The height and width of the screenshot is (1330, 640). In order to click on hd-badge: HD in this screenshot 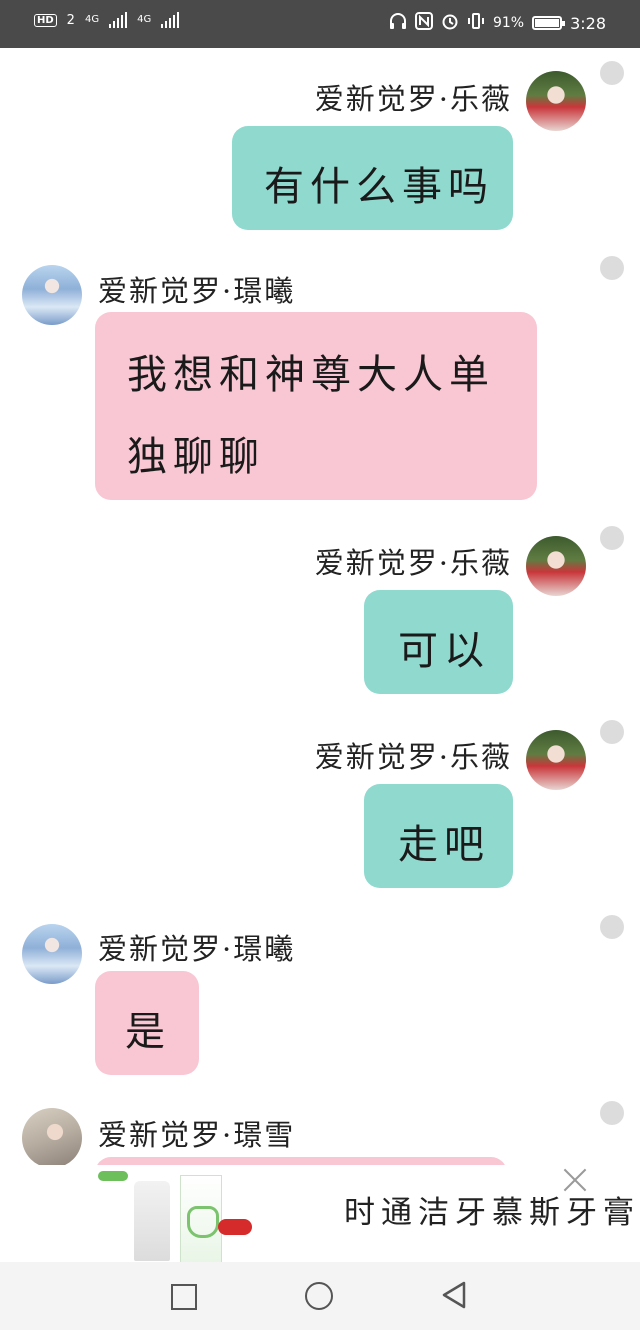, I will do `click(45, 20)`.